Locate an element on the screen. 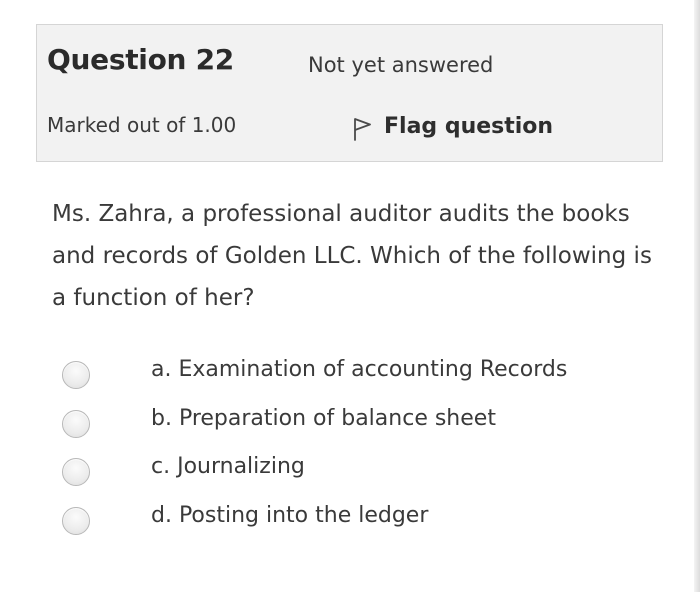  flag-question-button: Flag question is located at coordinates (452, 126).